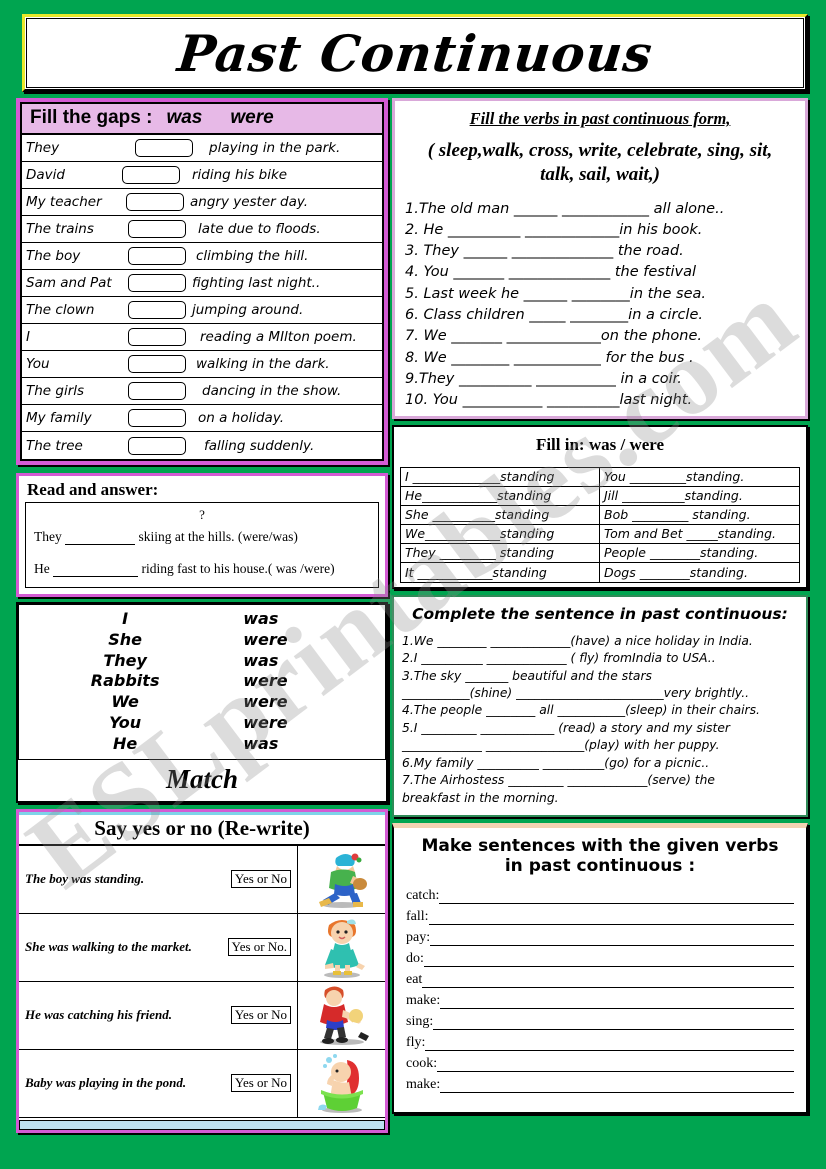  What do you see at coordinates (202, 828) in the screenshot?
I see `yes-no-heading: Say yes or no (Re-write)` at bounding box center [202, 828].